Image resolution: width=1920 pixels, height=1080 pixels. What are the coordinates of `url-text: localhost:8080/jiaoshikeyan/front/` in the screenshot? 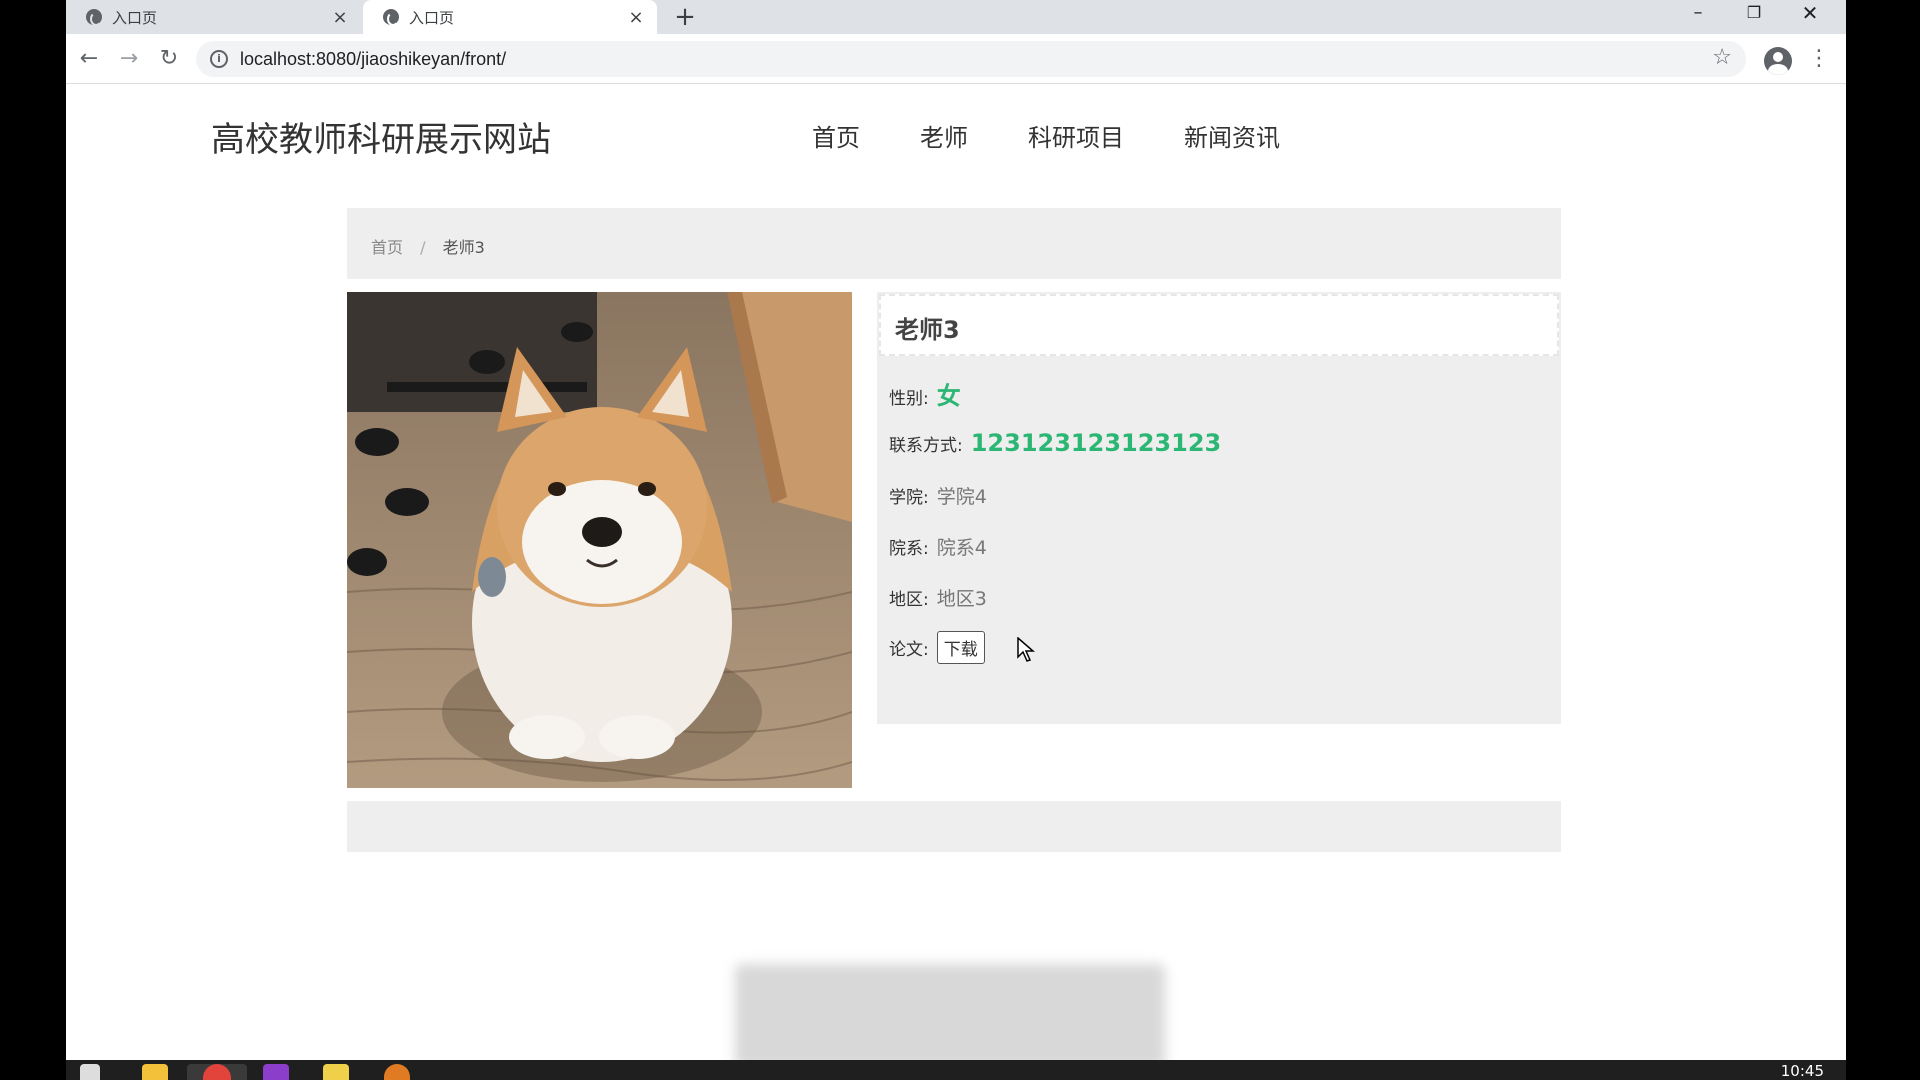 It's located at (373, 59).